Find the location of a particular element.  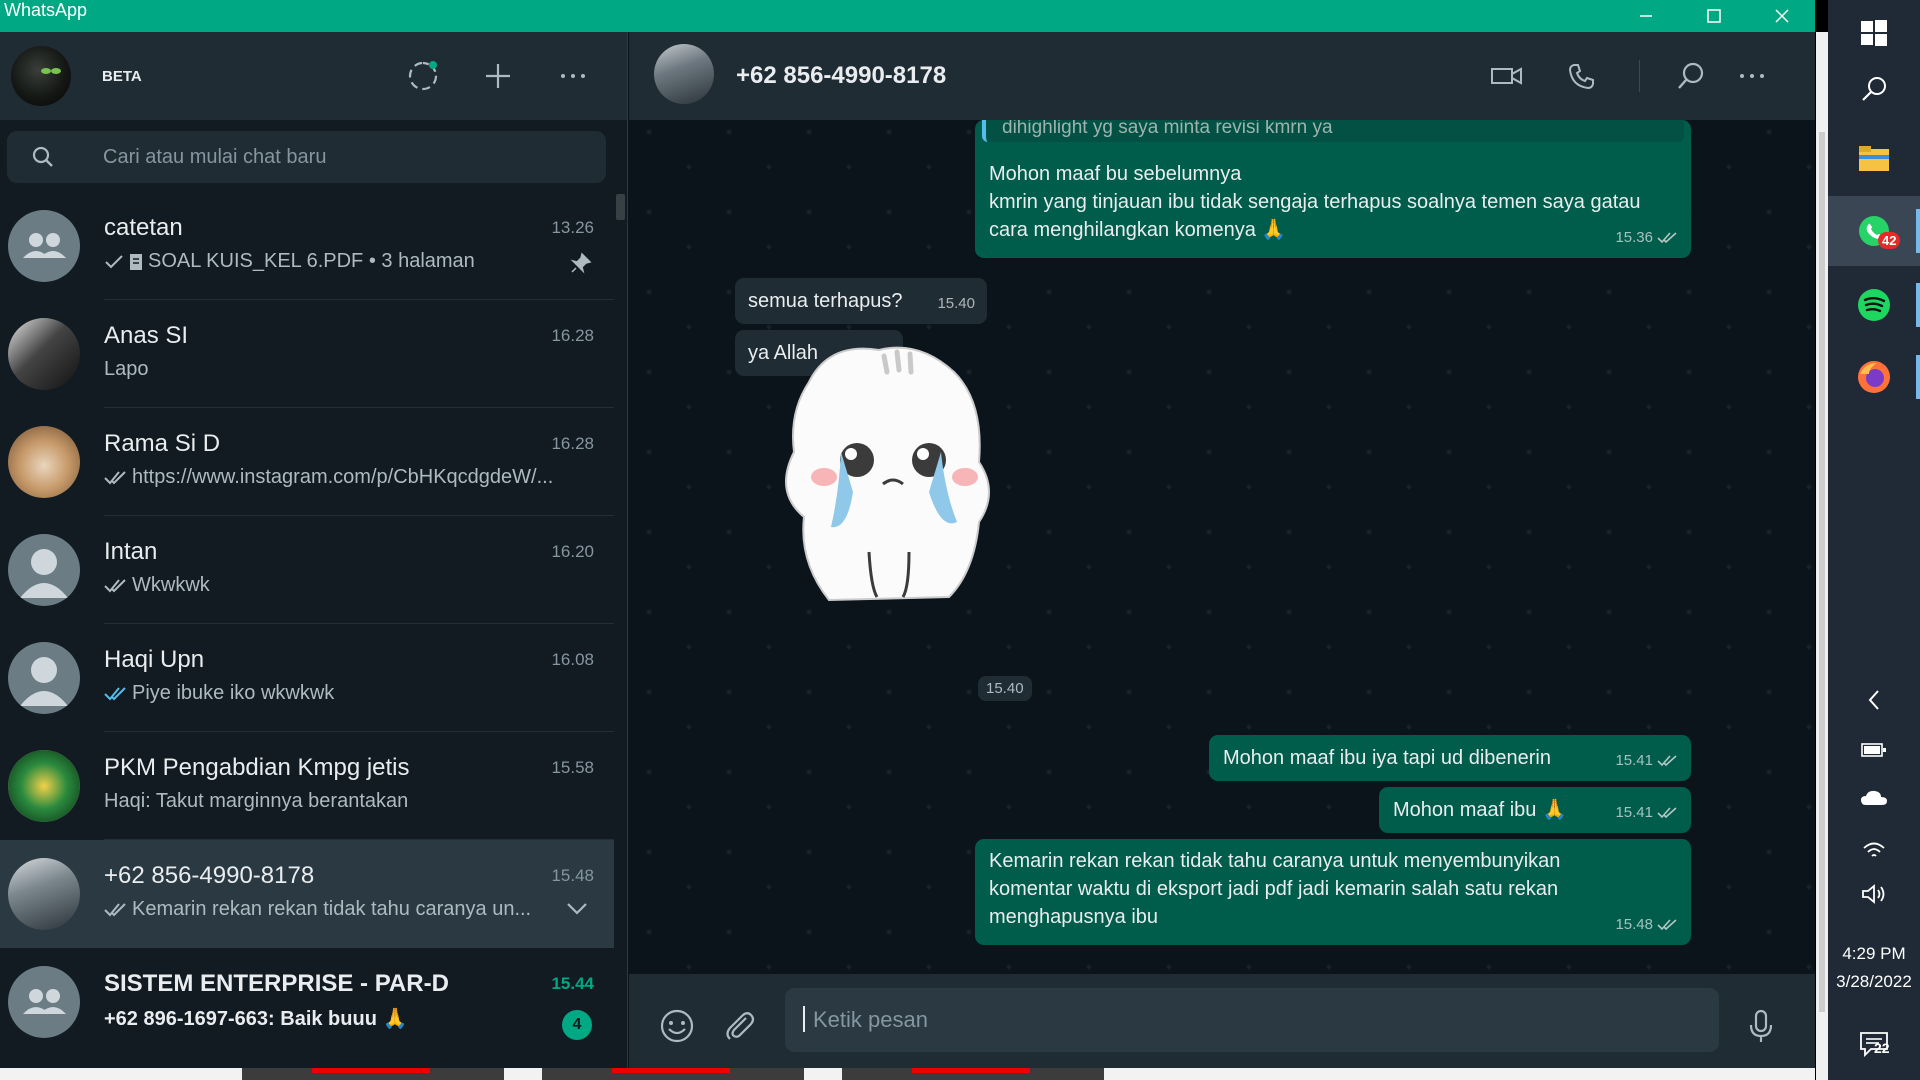

taskbar-clock: 4:29 PM 3/28/2022 is located at coordinates (1874, 968).